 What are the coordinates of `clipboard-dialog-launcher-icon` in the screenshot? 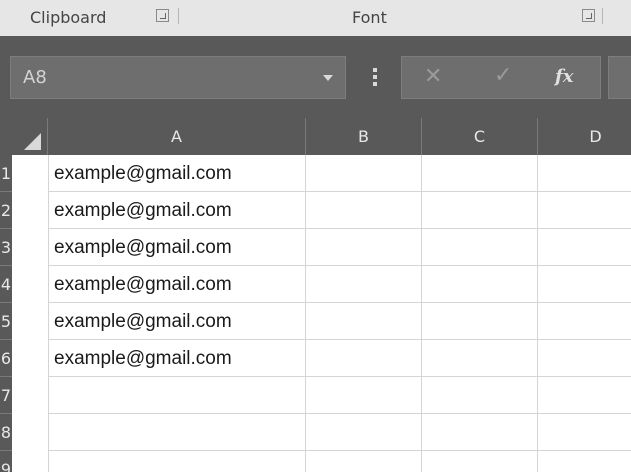 It's located at (162, 15).